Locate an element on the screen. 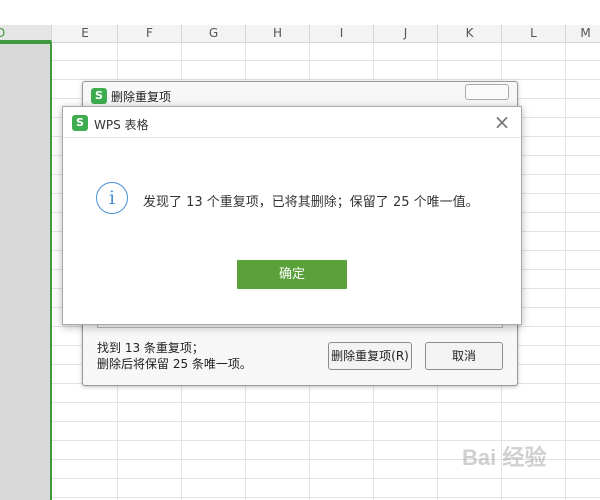  column-header-l: L is located at coordinates (534, 33).